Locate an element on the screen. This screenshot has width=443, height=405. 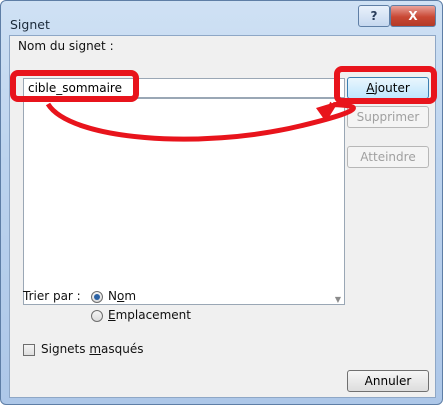
sort-by-location-label: Emplacement is located at coordinates (149, 315).